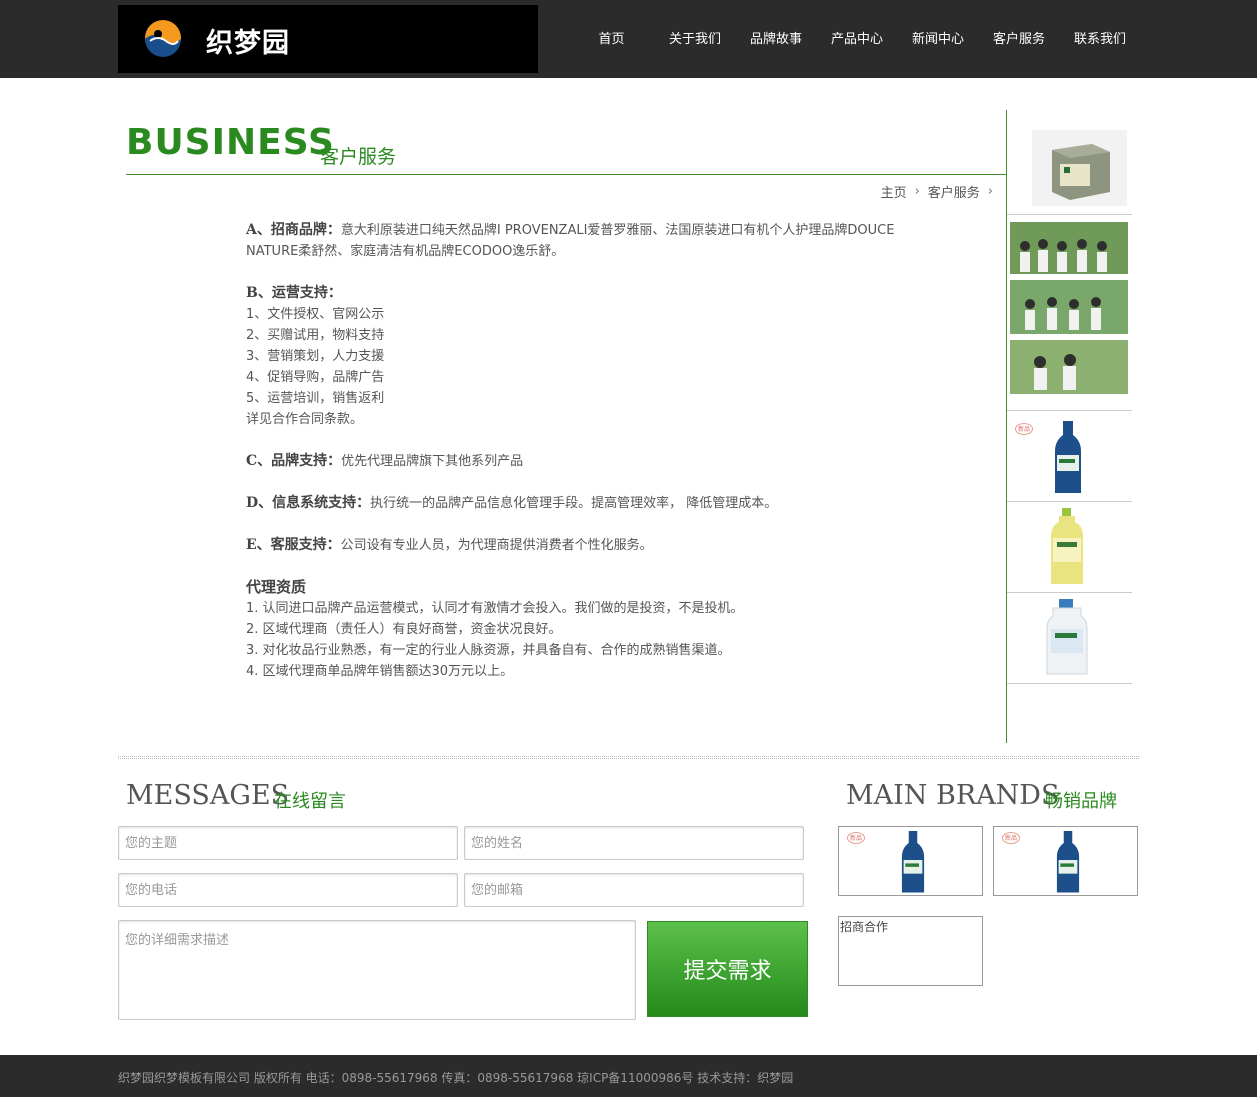 This screenshot has height=1097, width=1257. I want to click on sidebar-product-blue-bottle: 新品, so click(1069, 456).